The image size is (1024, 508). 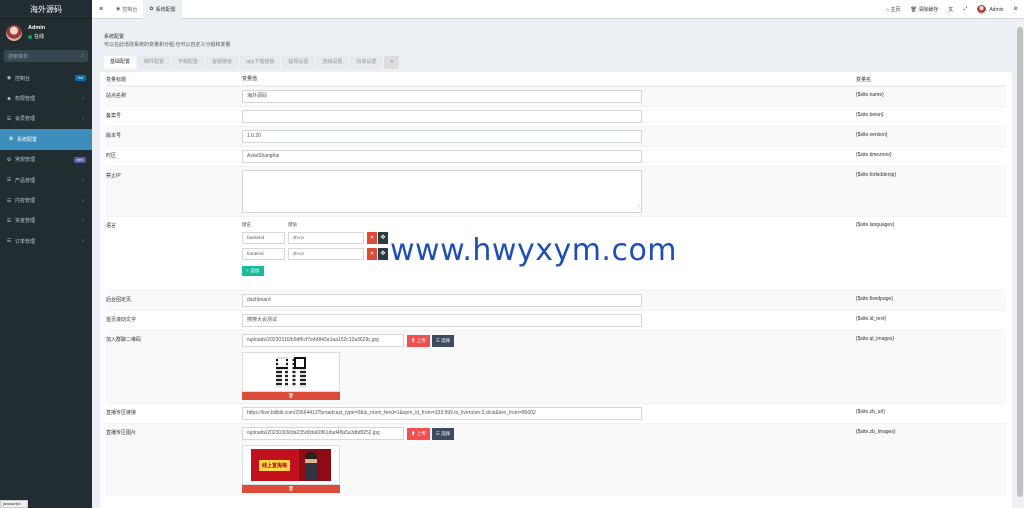 What do you see at coordinates (82, 56) in the screenshot?
I see `search-icon: ⌕` at bounding box center [82, 56].